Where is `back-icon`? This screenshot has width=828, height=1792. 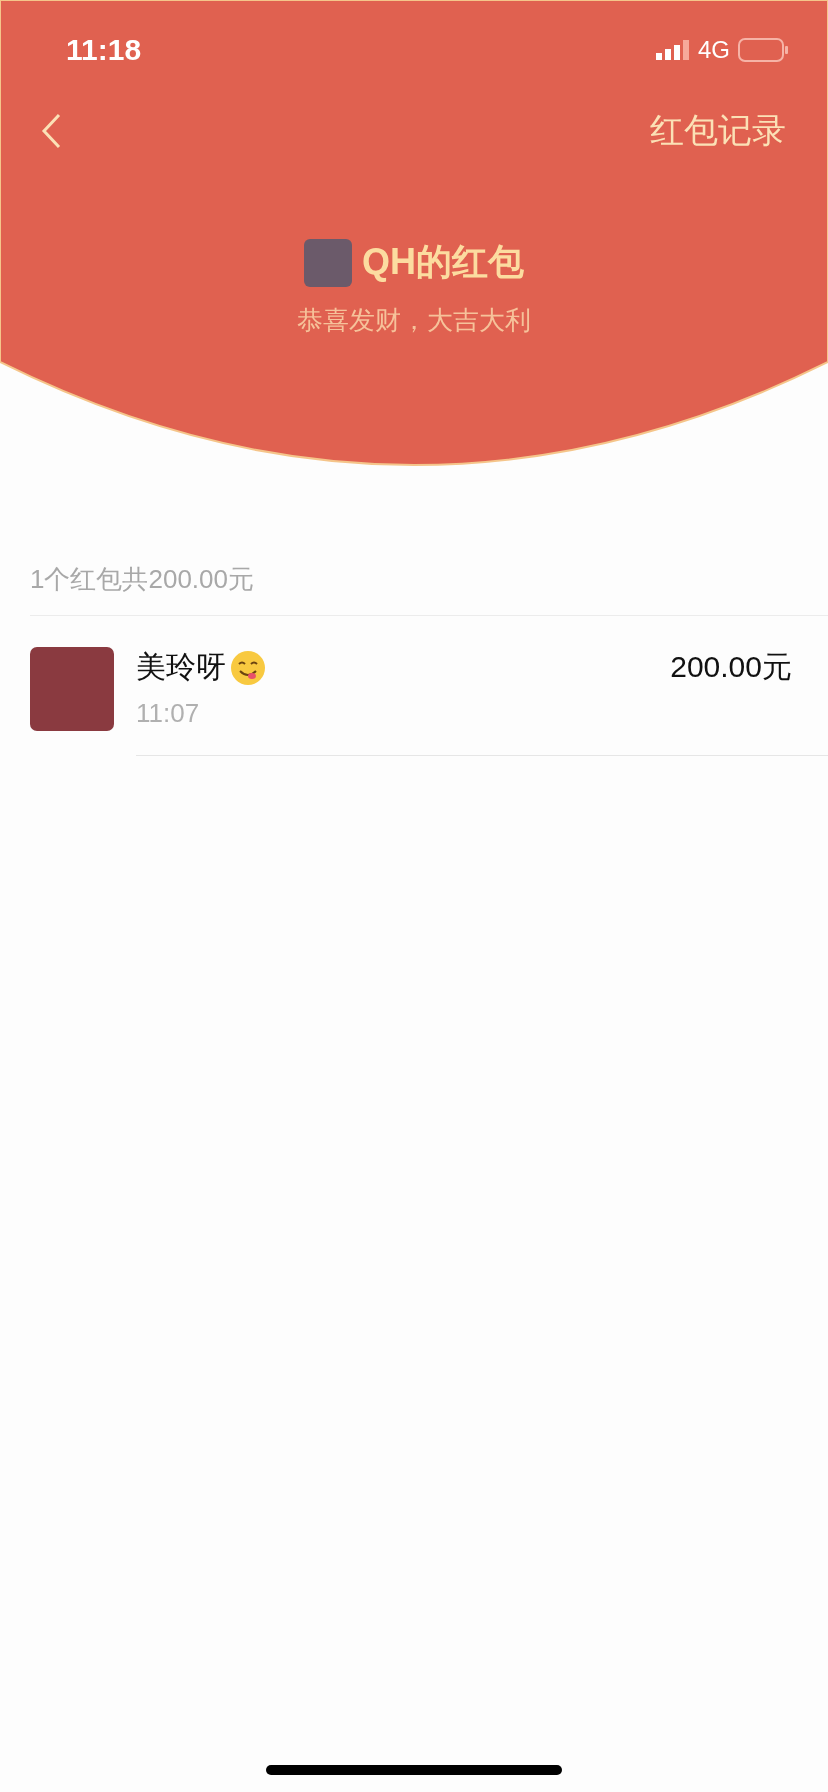
back-icon is located at coordinates (51, 131).